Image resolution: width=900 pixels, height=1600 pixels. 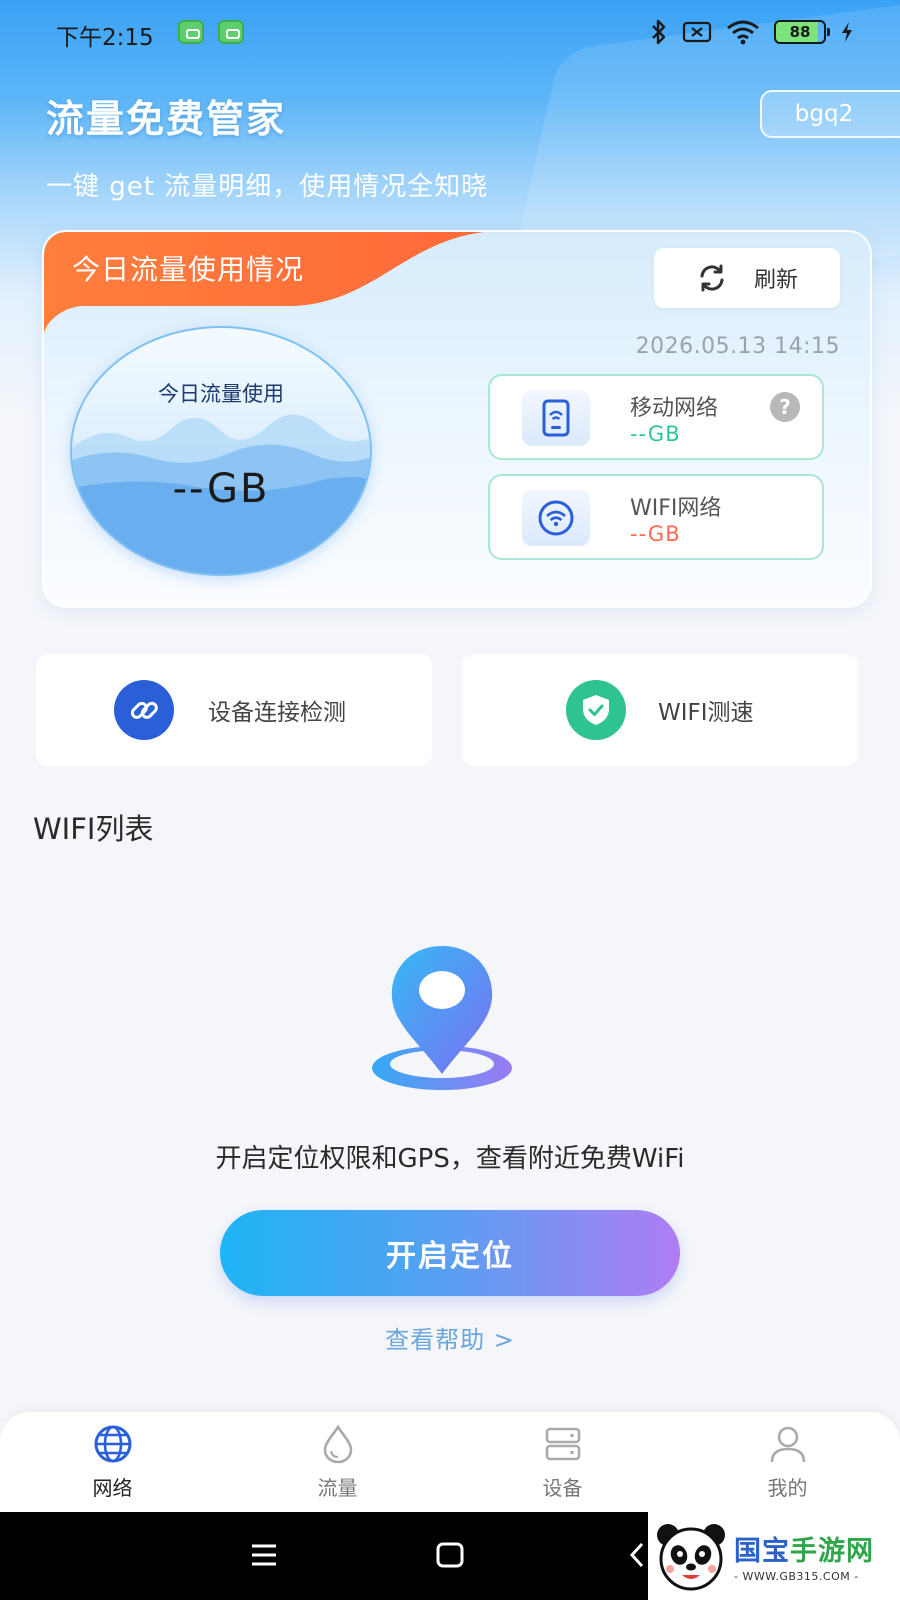 I want to click on site-watermark: 国宝手游网 - WWW.GB315.COM -, so click(x=774, y=1556).